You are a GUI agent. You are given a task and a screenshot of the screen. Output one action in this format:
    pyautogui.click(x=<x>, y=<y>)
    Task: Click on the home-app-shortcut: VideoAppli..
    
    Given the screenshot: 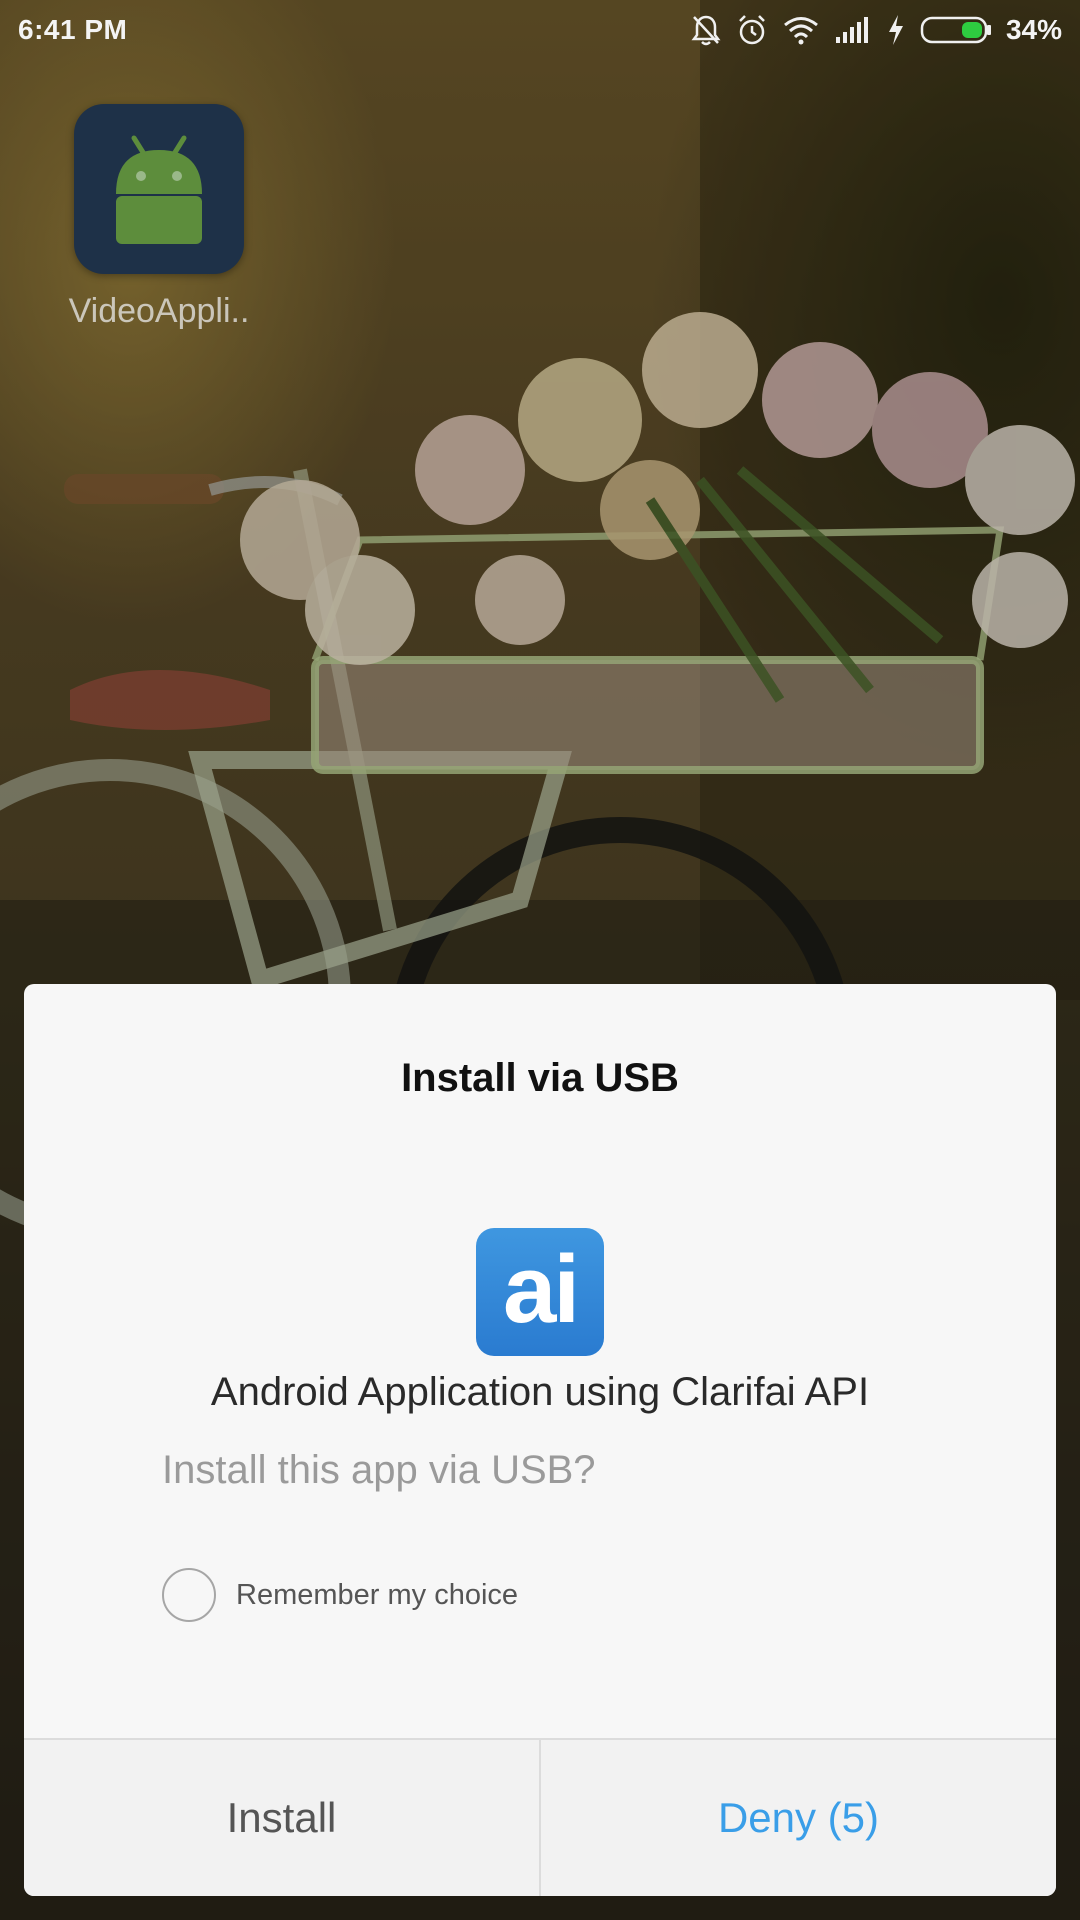 What is the action you would take?
    pyautogui.click(x=159, y=217)
    